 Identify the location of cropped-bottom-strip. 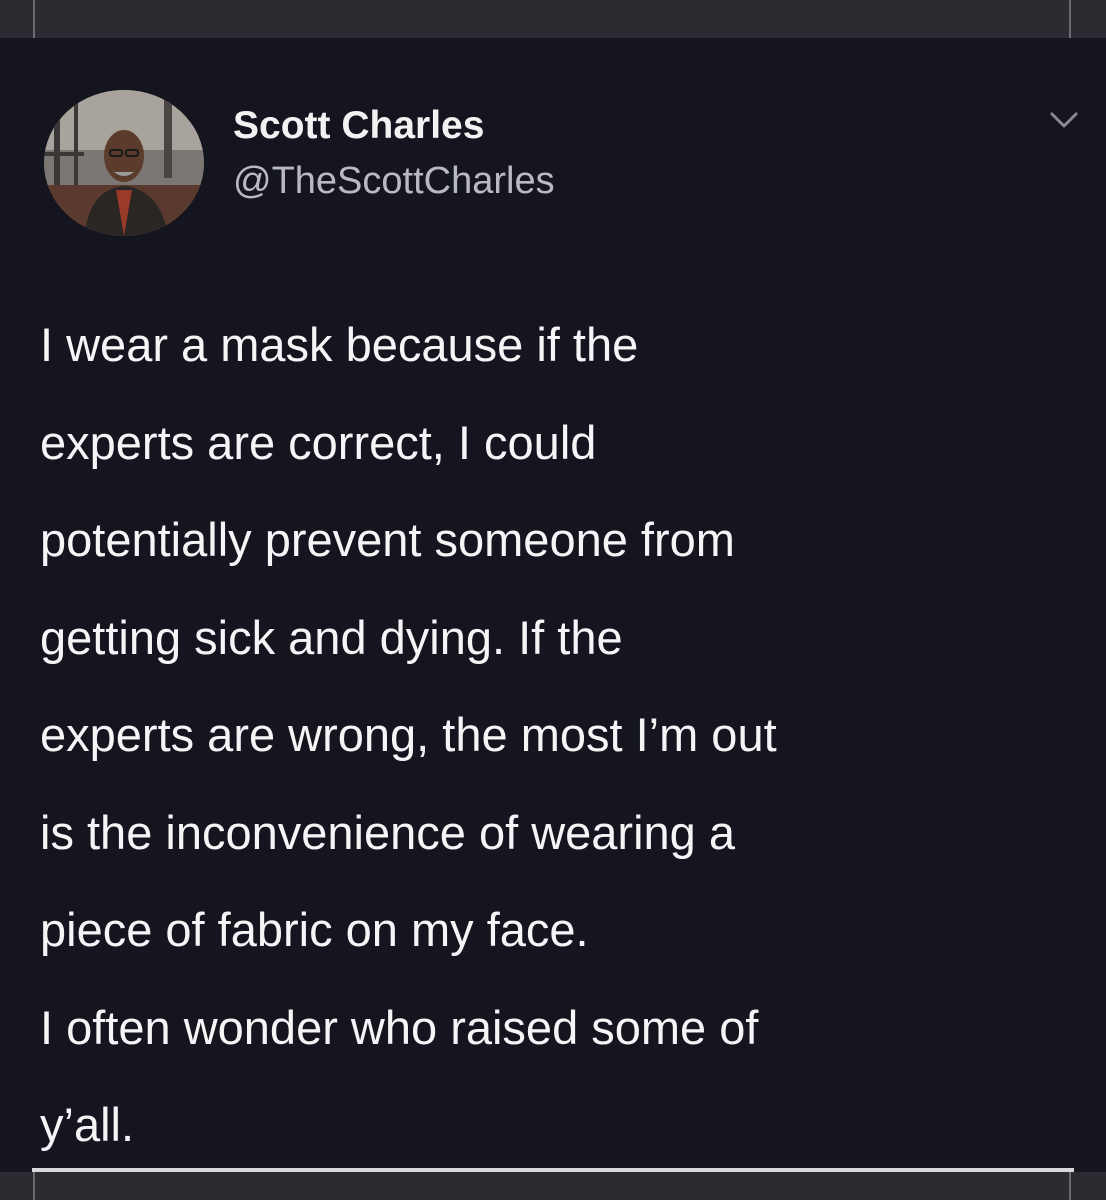
(553, 1186).